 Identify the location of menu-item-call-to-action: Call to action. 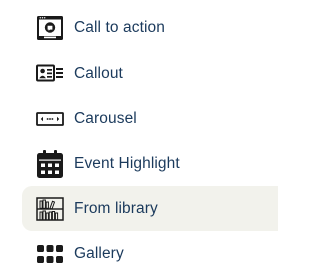
(150, 27).